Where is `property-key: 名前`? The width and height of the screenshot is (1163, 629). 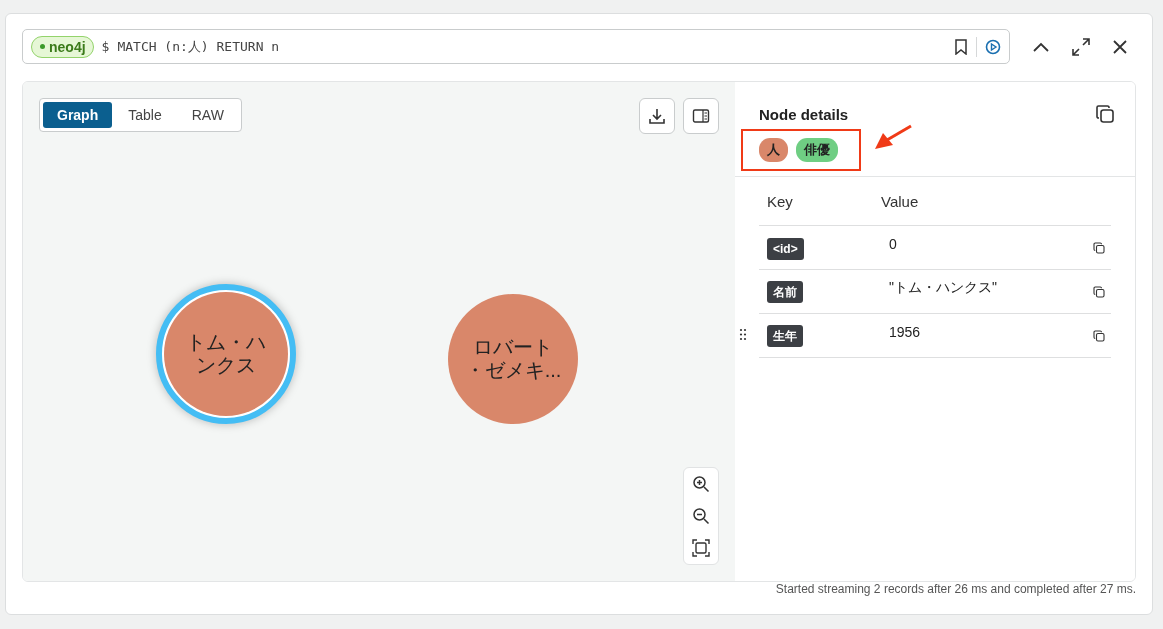
property-key: 名前 is located at coordinates (785, 292).